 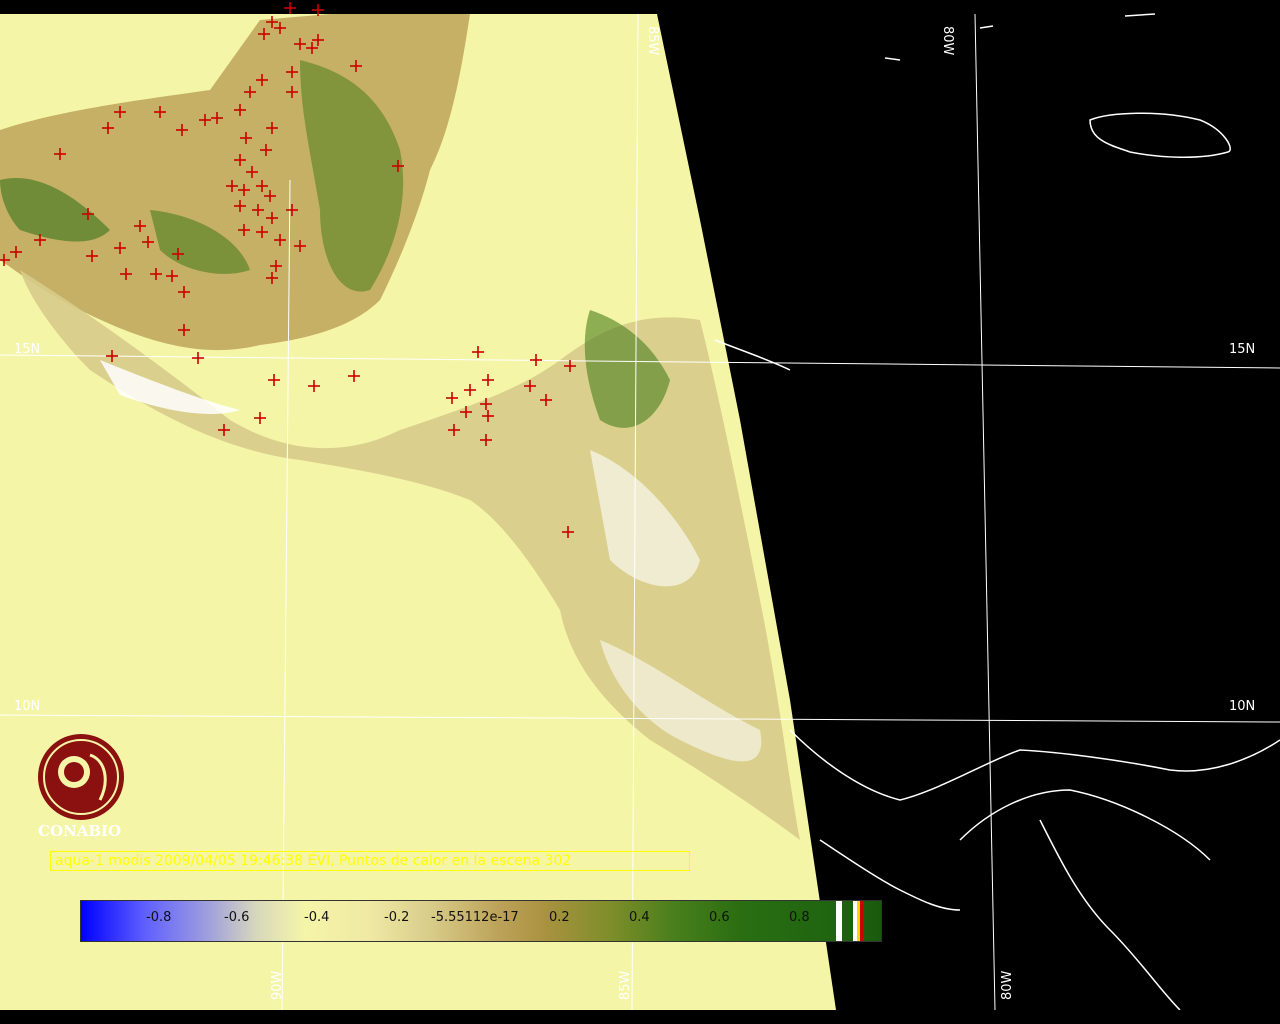 What do you see at coordinates (639, 917) in the screenshot?
I see `colorbar-tick-label: 0.4` at bounding box center [639, 917].